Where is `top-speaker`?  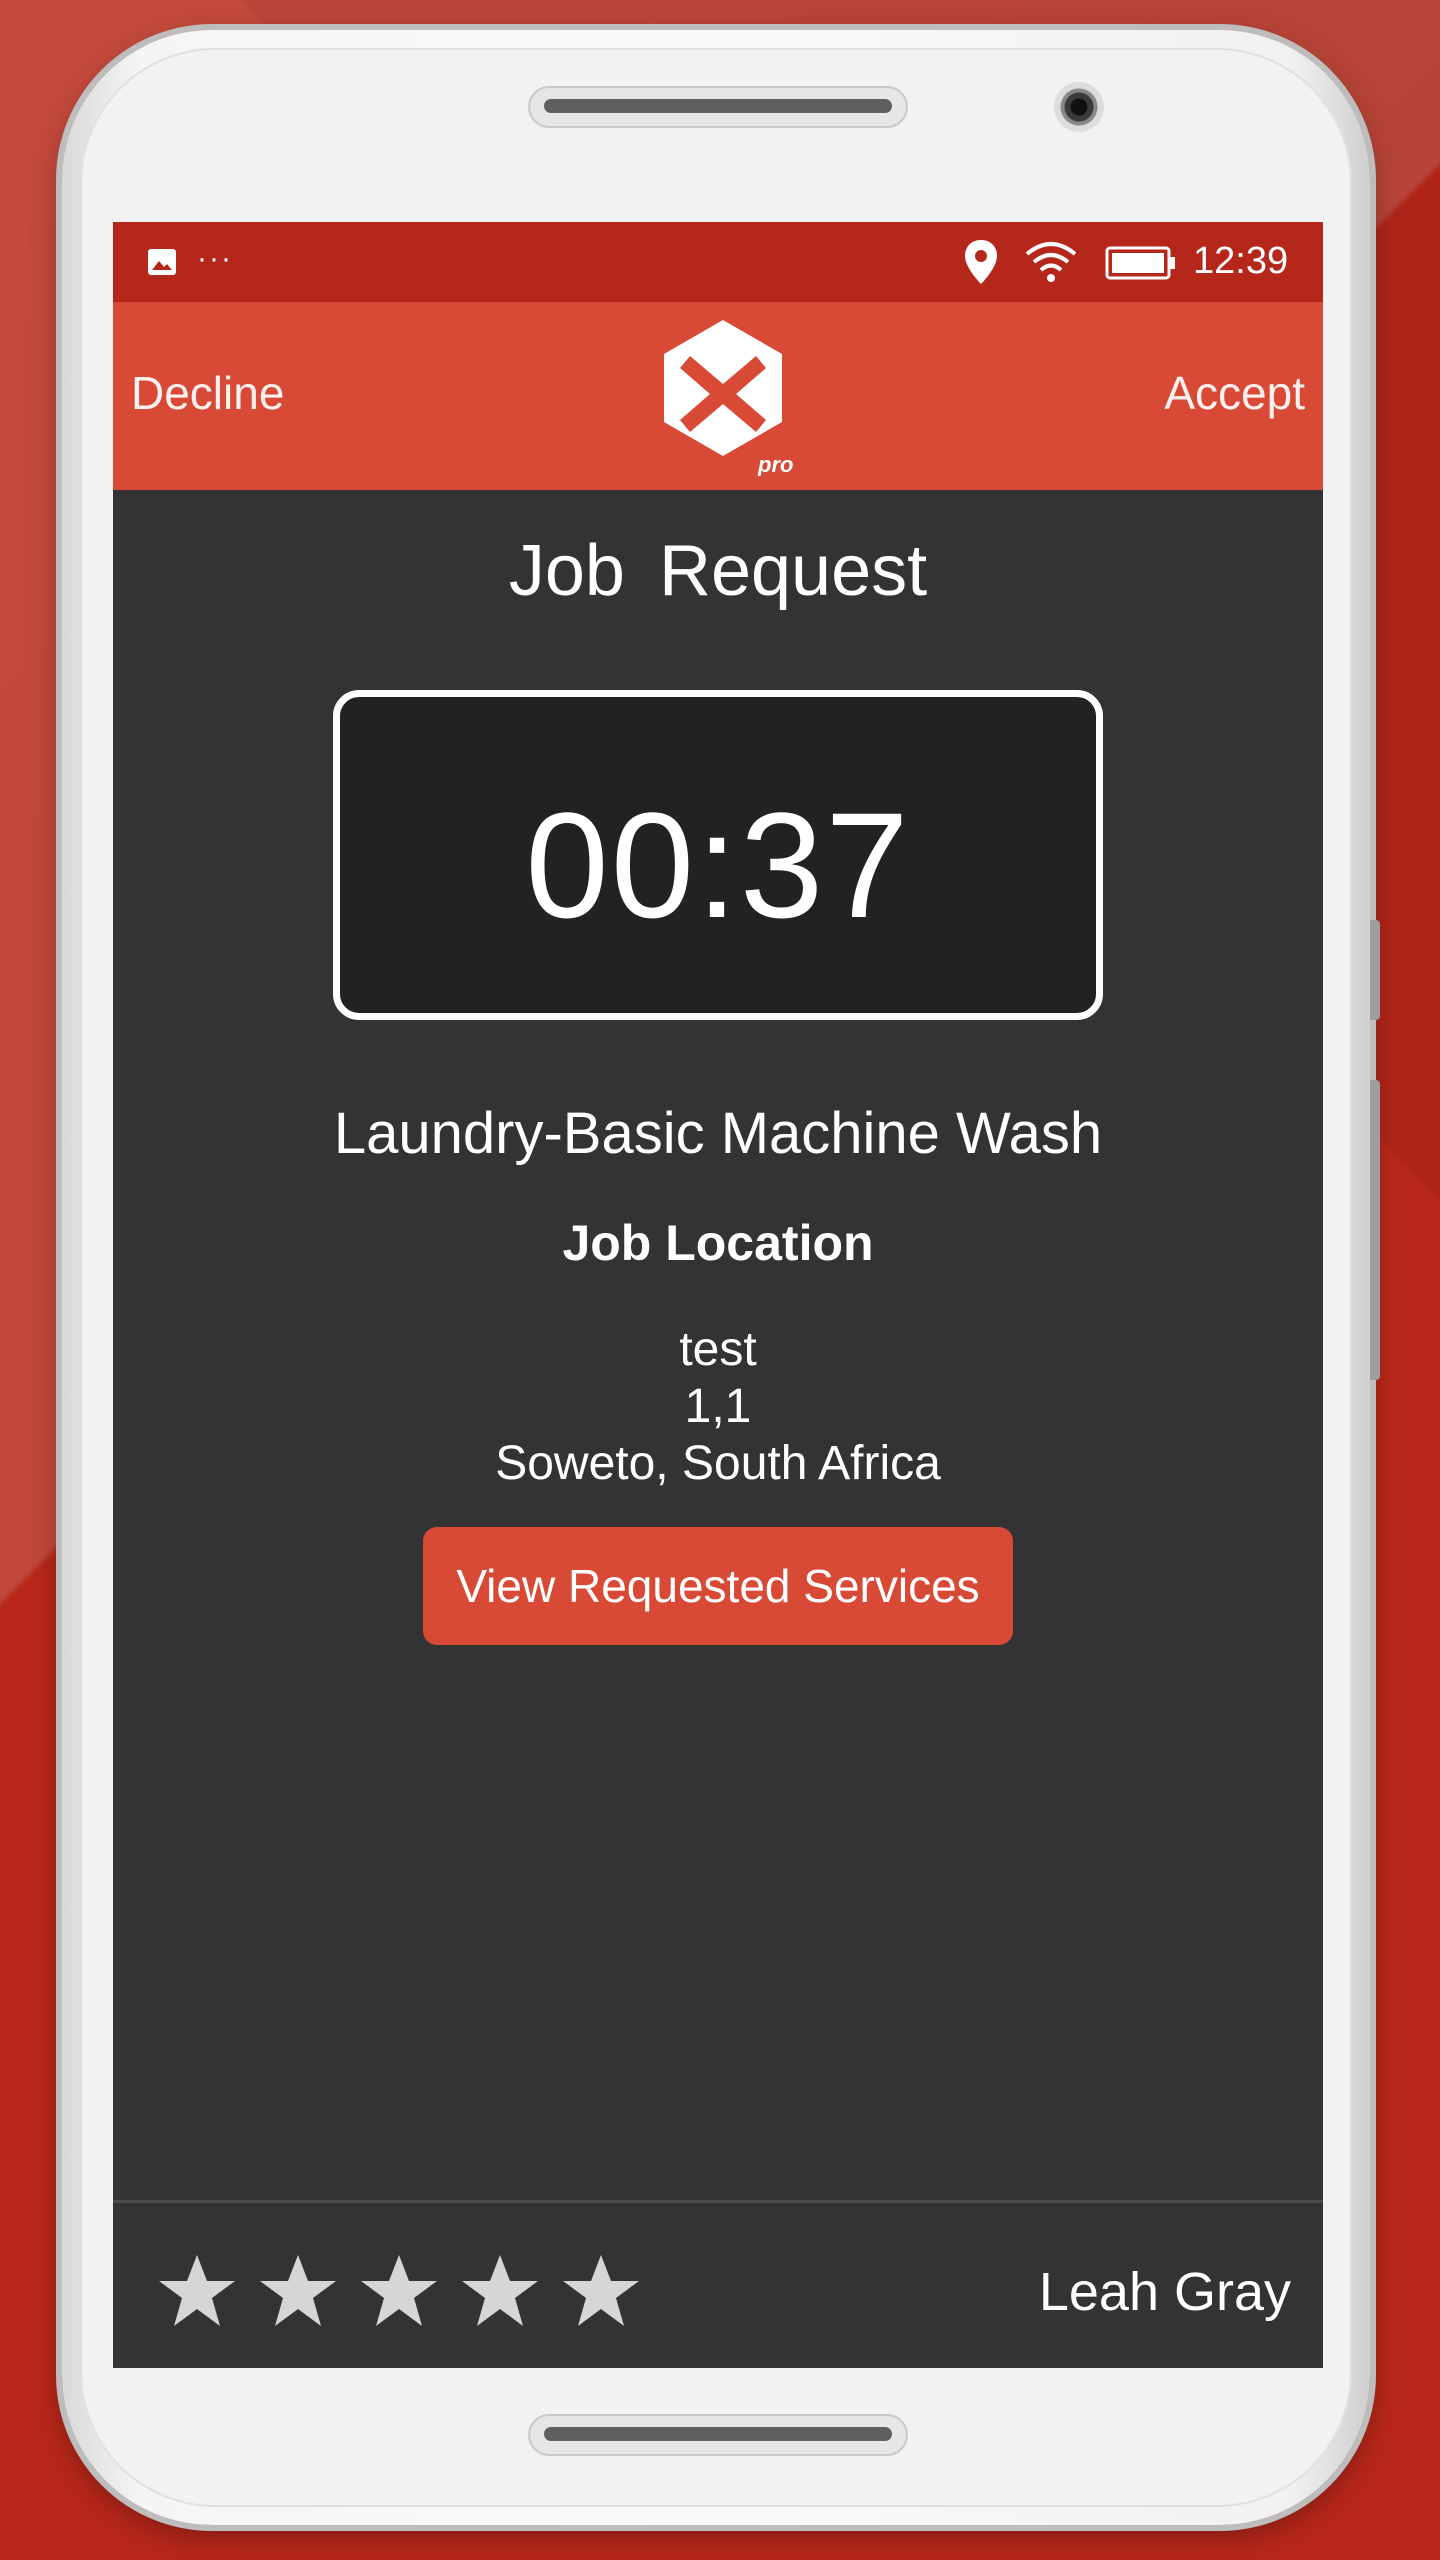
top-speaker is located at coordinates (718, 107).